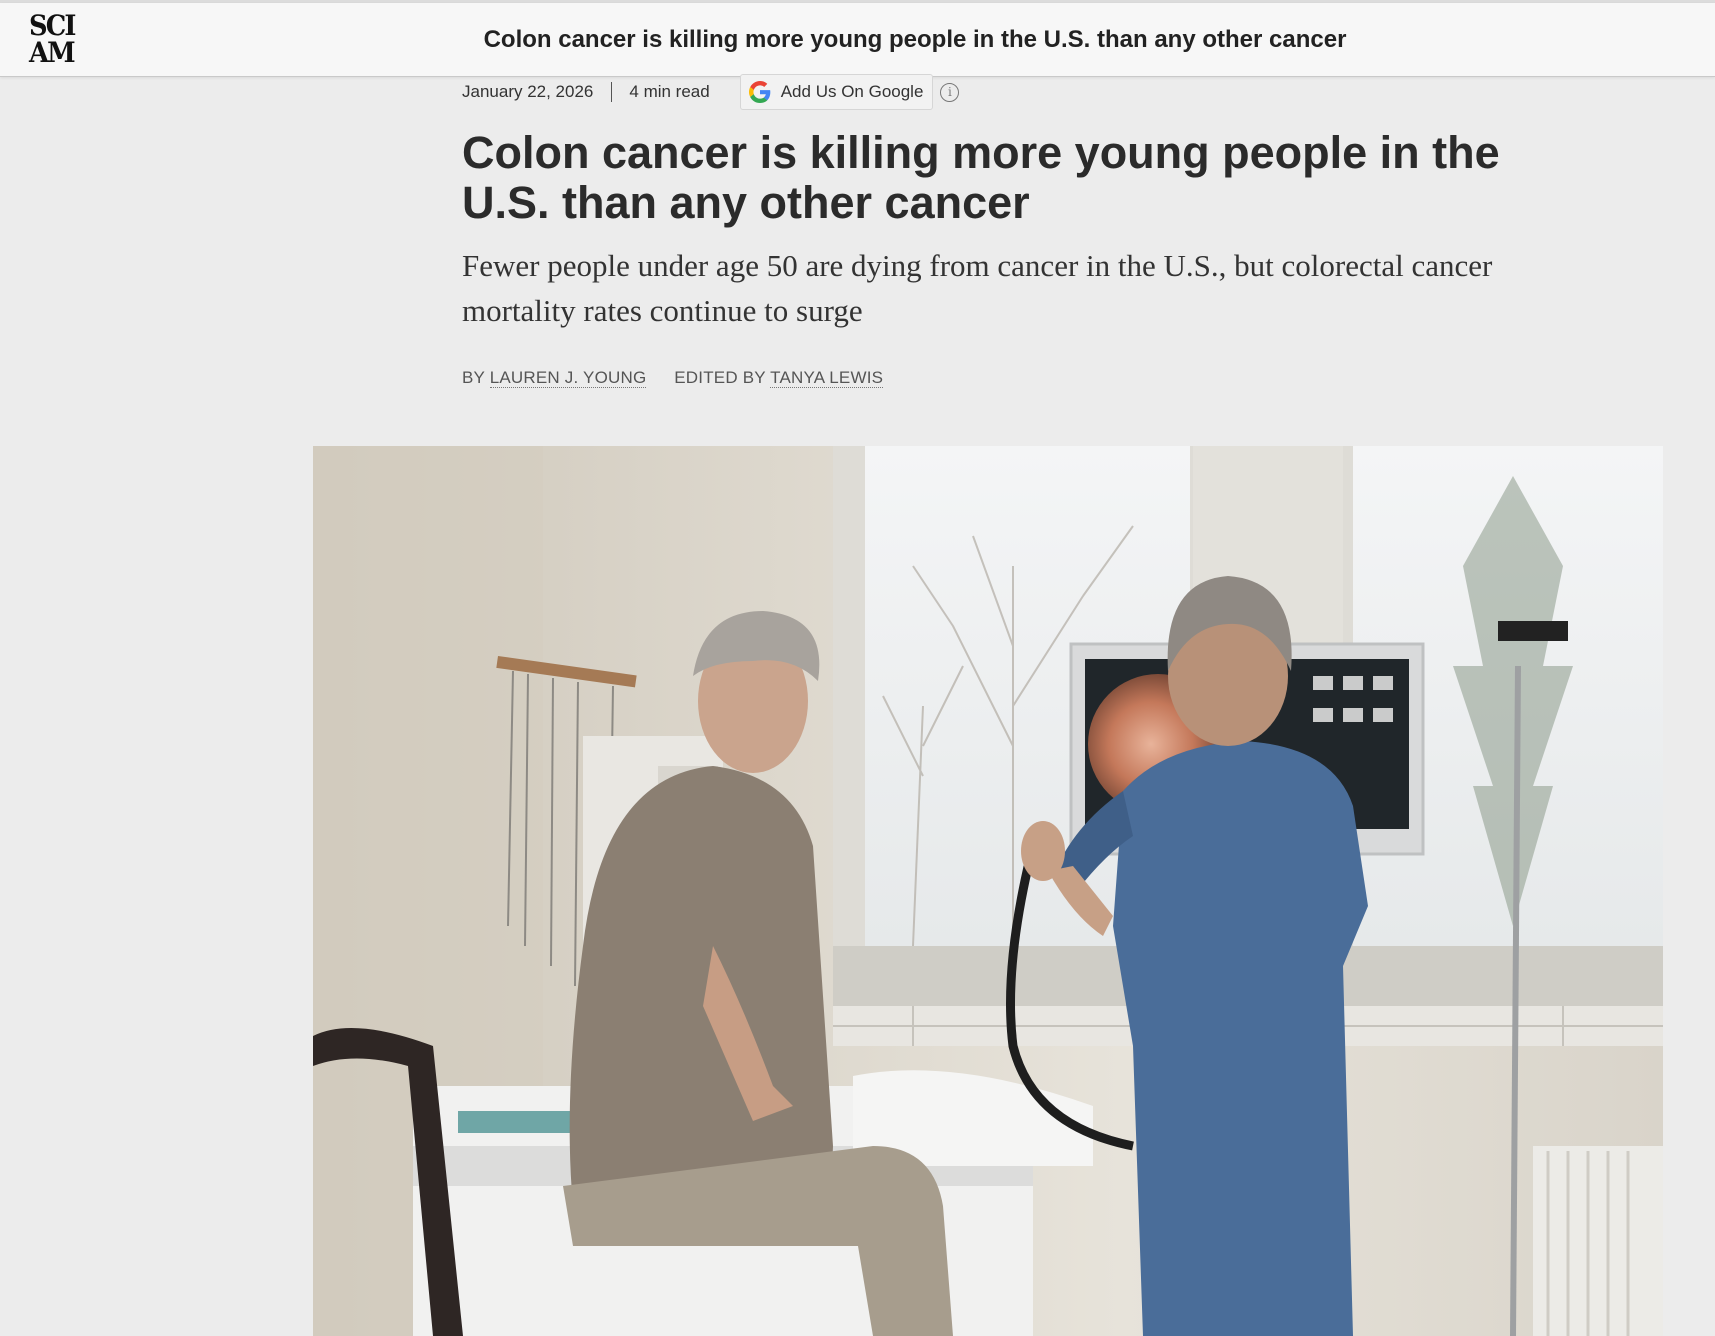 The image size is (1715, 1336). I want to click on google-button-label: Add Us On Google, so click(852, 91).